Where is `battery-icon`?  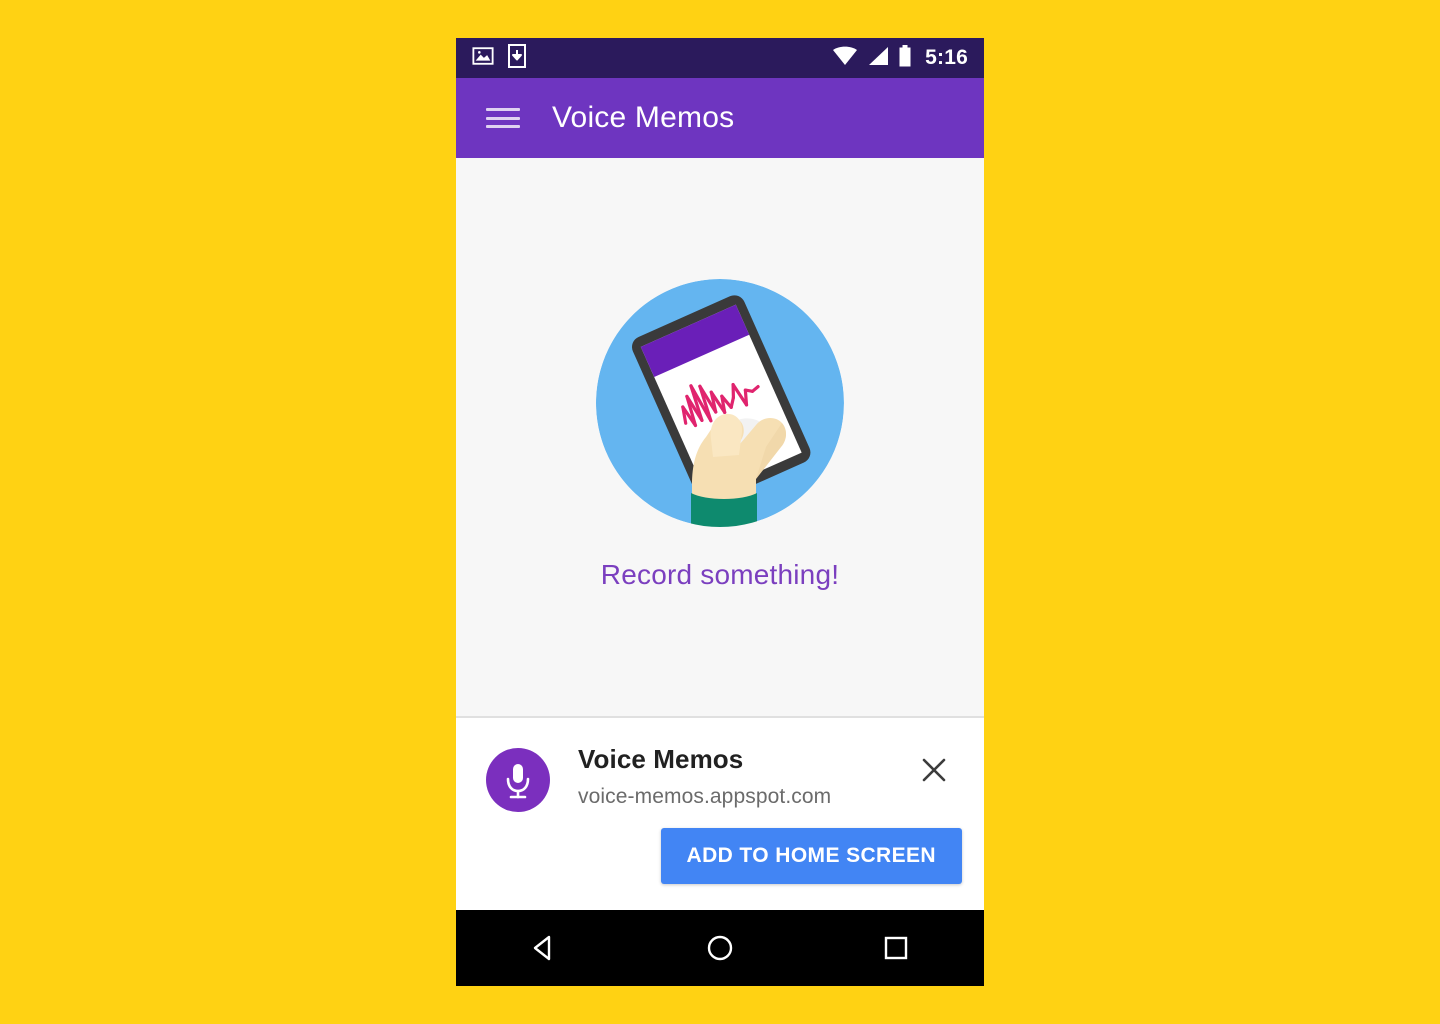 battery-icon is located at coordinates (905, 58).